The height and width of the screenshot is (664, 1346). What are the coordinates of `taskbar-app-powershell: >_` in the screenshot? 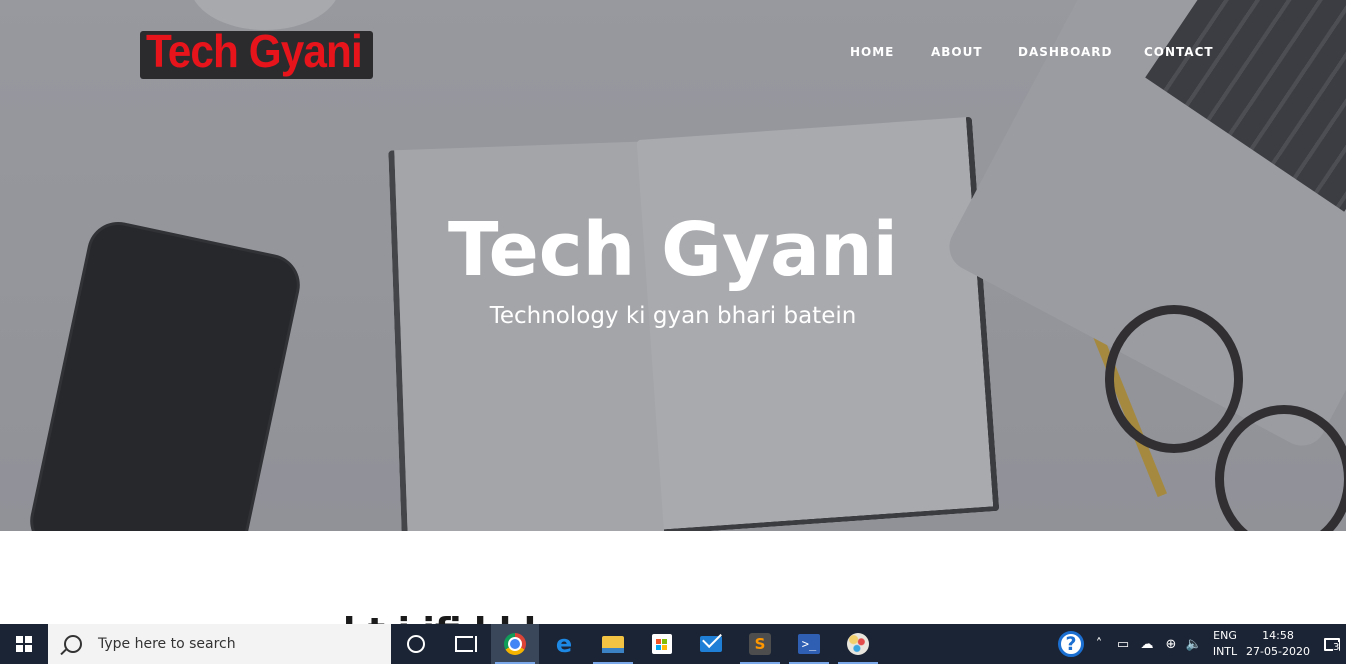 It's located at (809, 644).